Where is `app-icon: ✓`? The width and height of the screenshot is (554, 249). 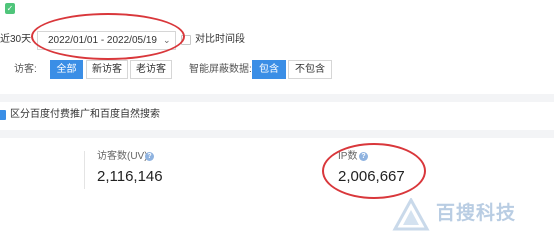
app-icon: ✓ is located at coordinates (10, 8).